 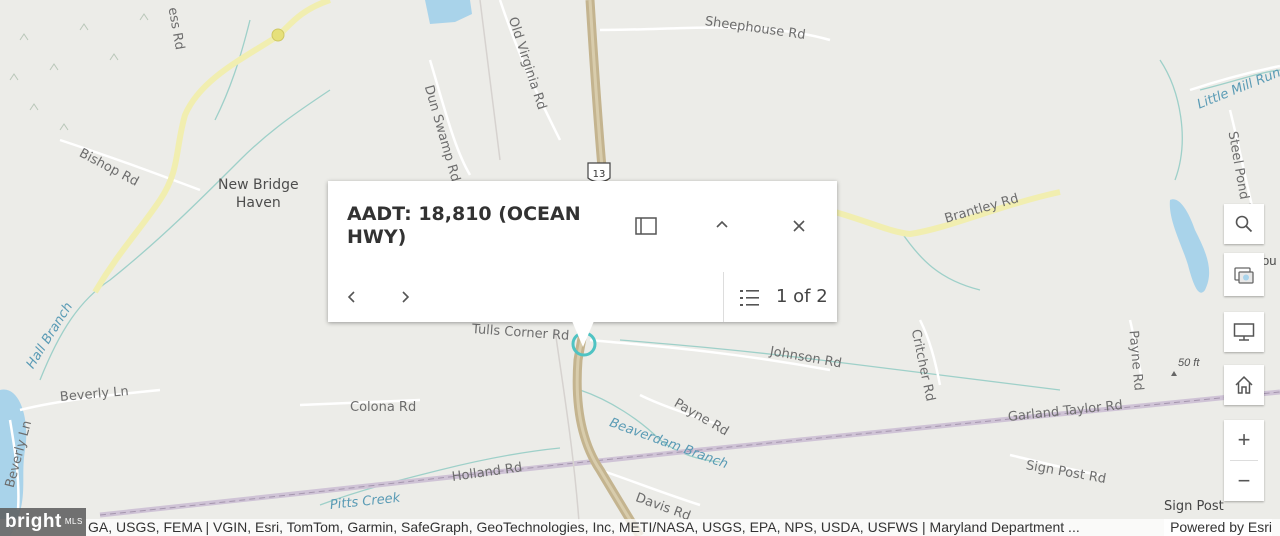 I want to click on home-icon, so click(x=1244, y=384).